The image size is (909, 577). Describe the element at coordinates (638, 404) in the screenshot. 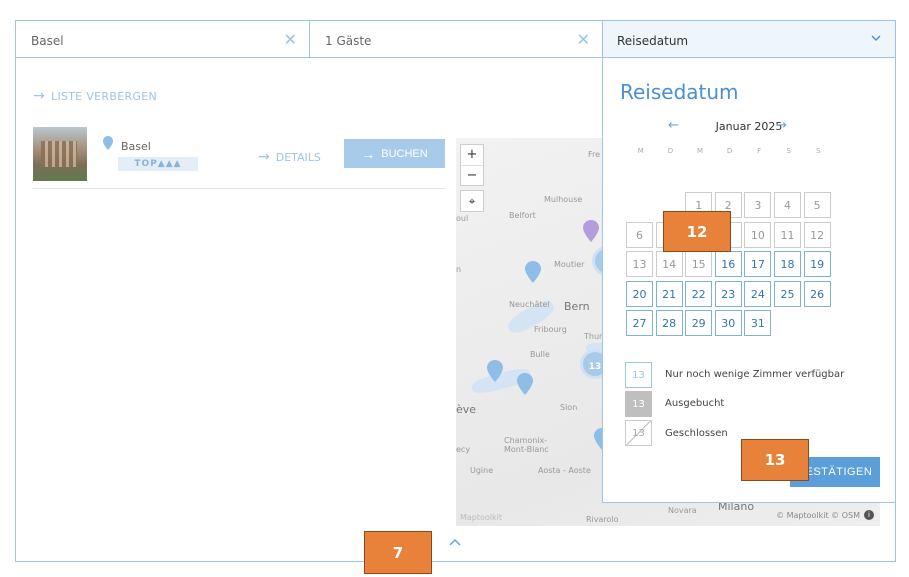

I see `legend-sample-booked: 13` at that location.